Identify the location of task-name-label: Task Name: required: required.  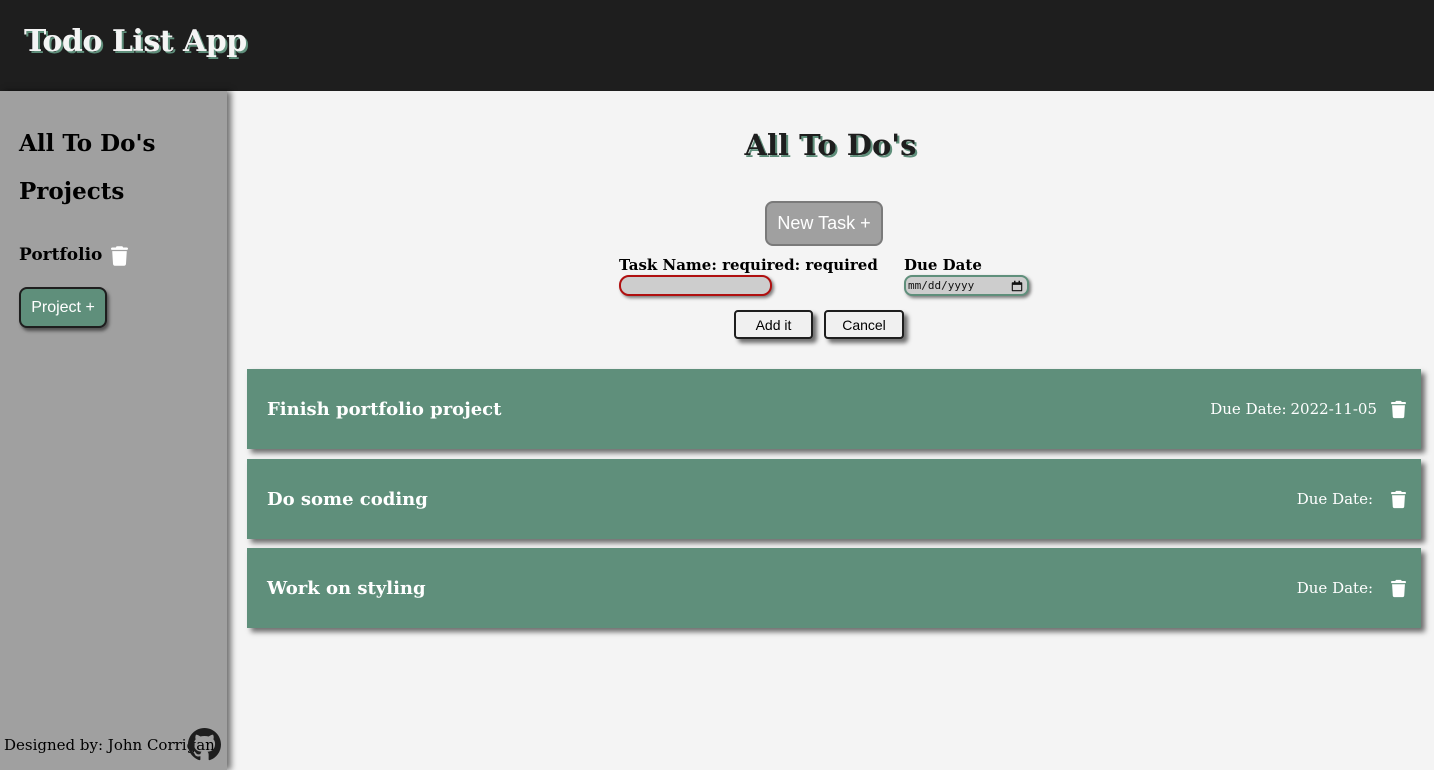
(748, 265).